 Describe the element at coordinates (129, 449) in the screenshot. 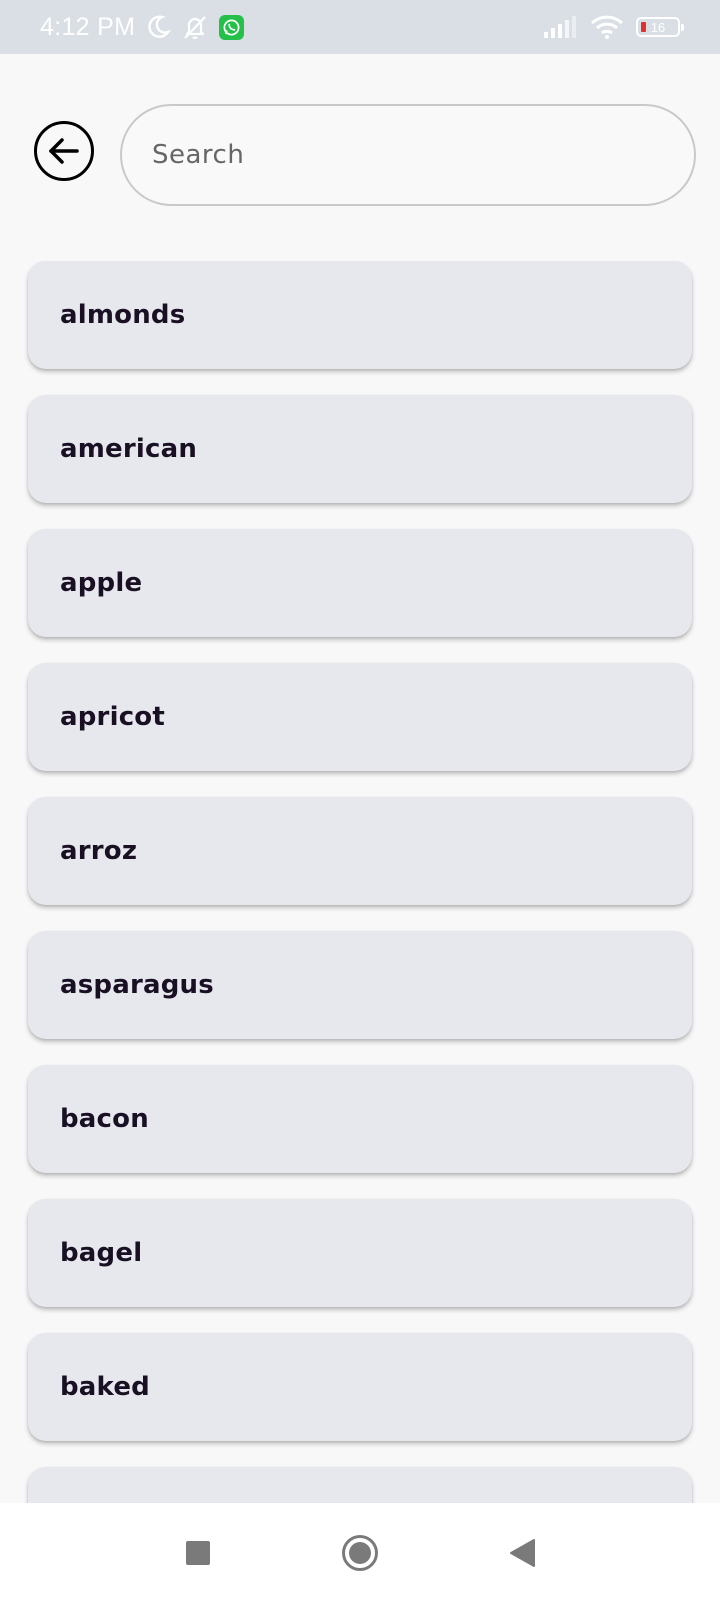

I see `list-item-label: american` at that location.